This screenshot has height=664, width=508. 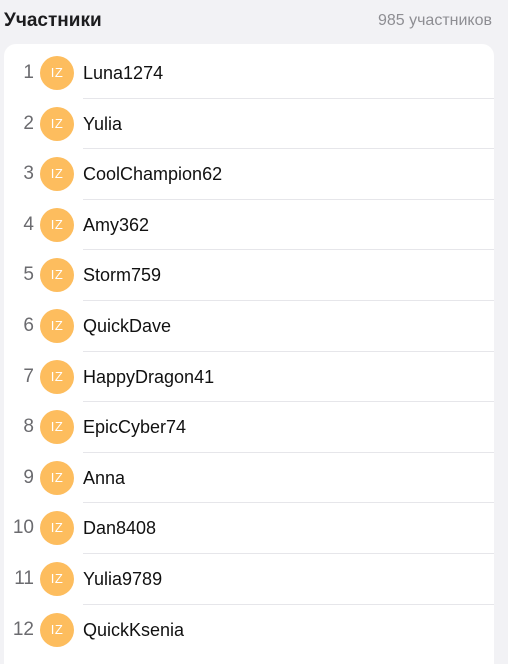 I want to click on list-item: 7 IZ HappyDragon41, so click(x=249, y=375).